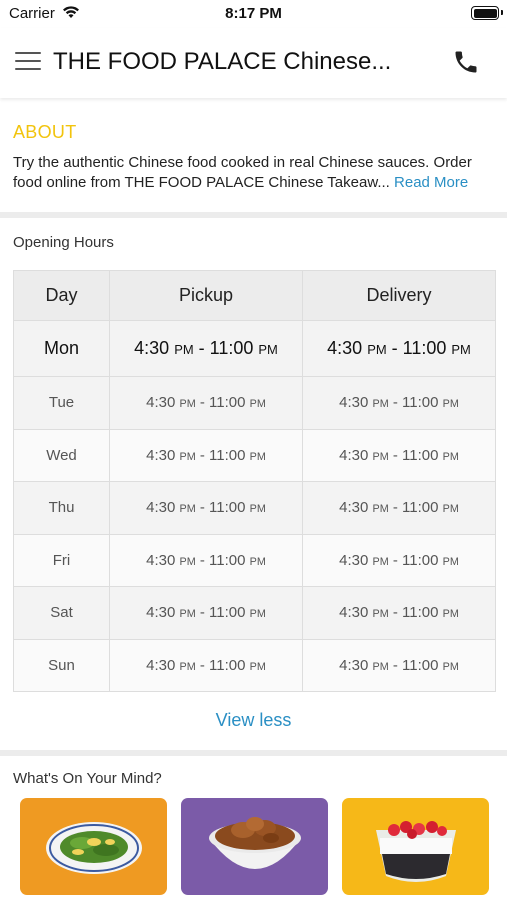 The width and height of the screenshot is (507, 900). Describe the element at coordinates (87, 778) in the screenshot. I see `whats-on-your-mind-heading: What's On Your Mind?` at that location.